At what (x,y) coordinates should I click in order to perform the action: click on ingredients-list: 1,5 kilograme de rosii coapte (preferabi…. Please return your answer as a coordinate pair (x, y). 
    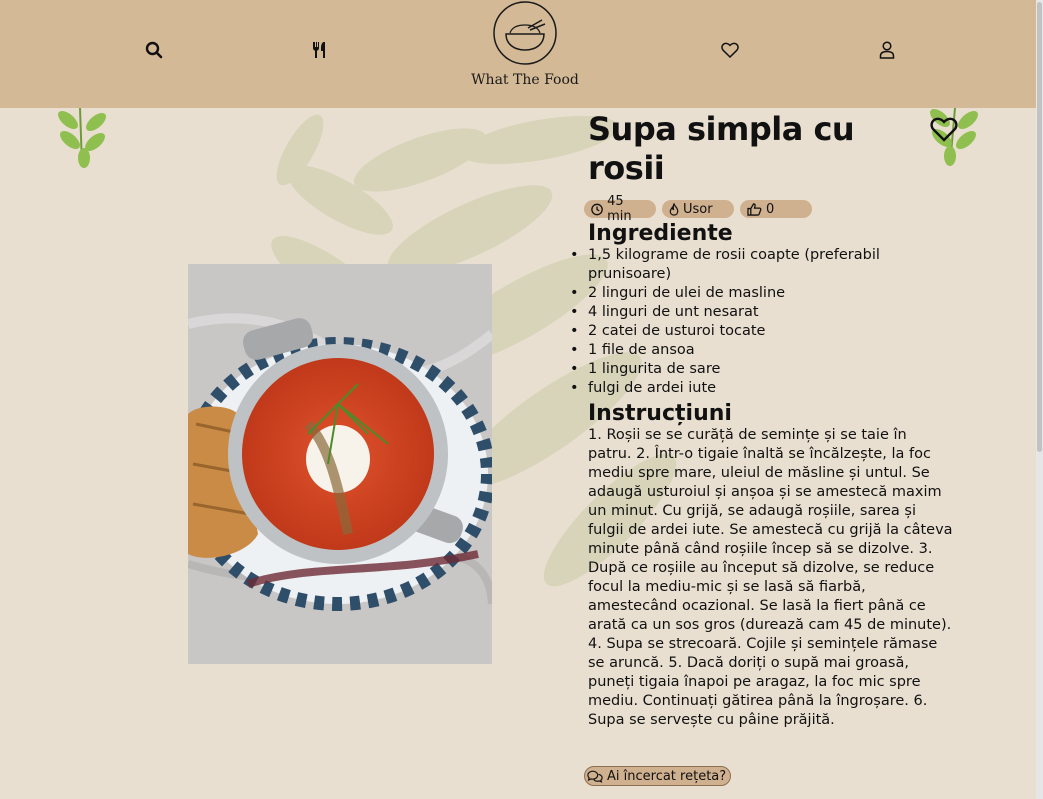
    Looking at the image, I should click on (766, 322).